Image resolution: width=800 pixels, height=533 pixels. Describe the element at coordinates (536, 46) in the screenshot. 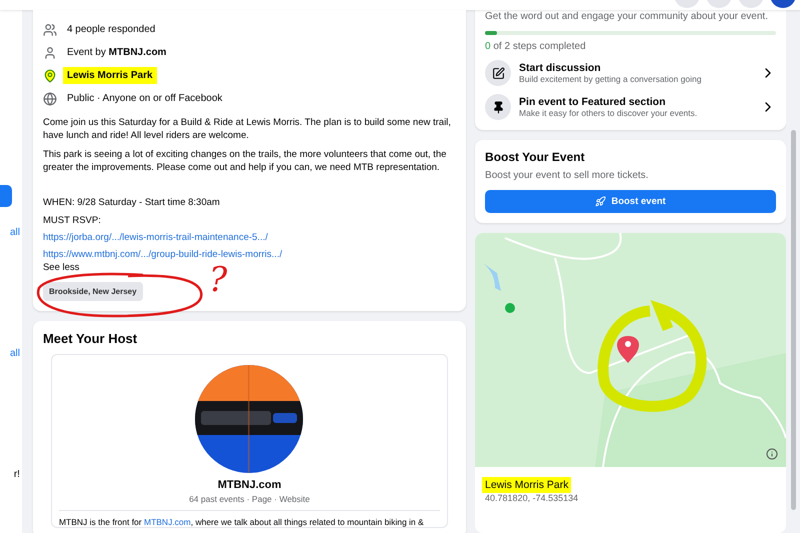

I see `steps-text: 0 of 2 steps completed` at that location.